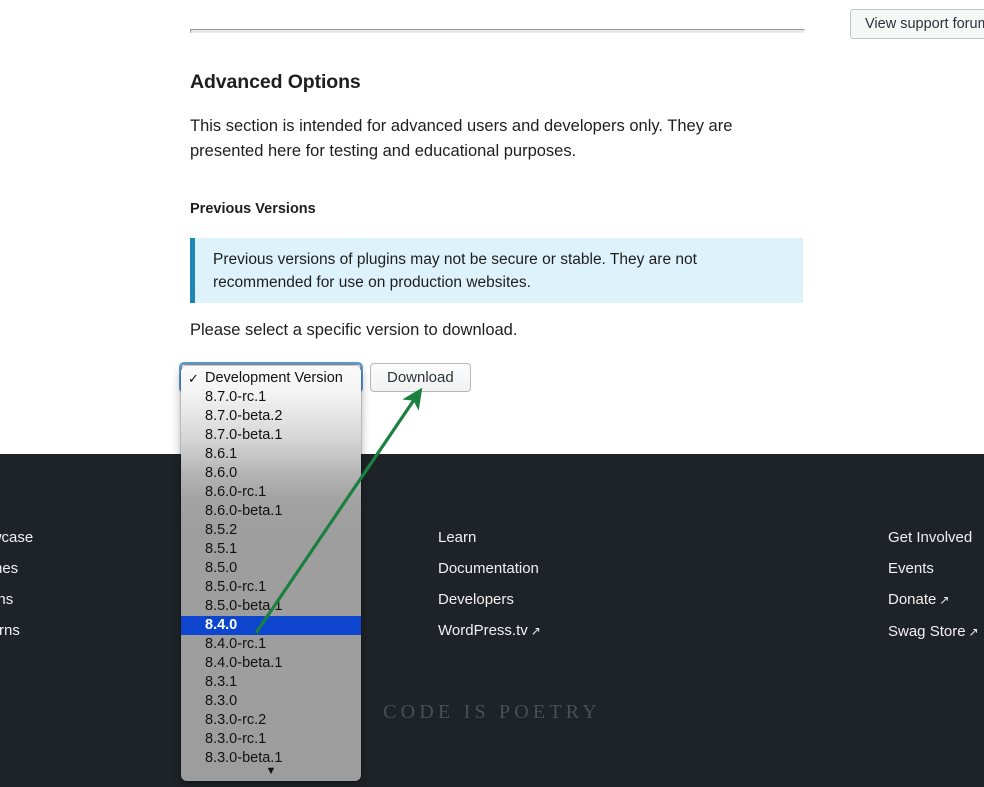 This screenshot has height=787, width=984. What do you see at coordinates (457, 537) in the screenshot?
I see `footer-link-label: Learn` at bounding box center [457, 537].